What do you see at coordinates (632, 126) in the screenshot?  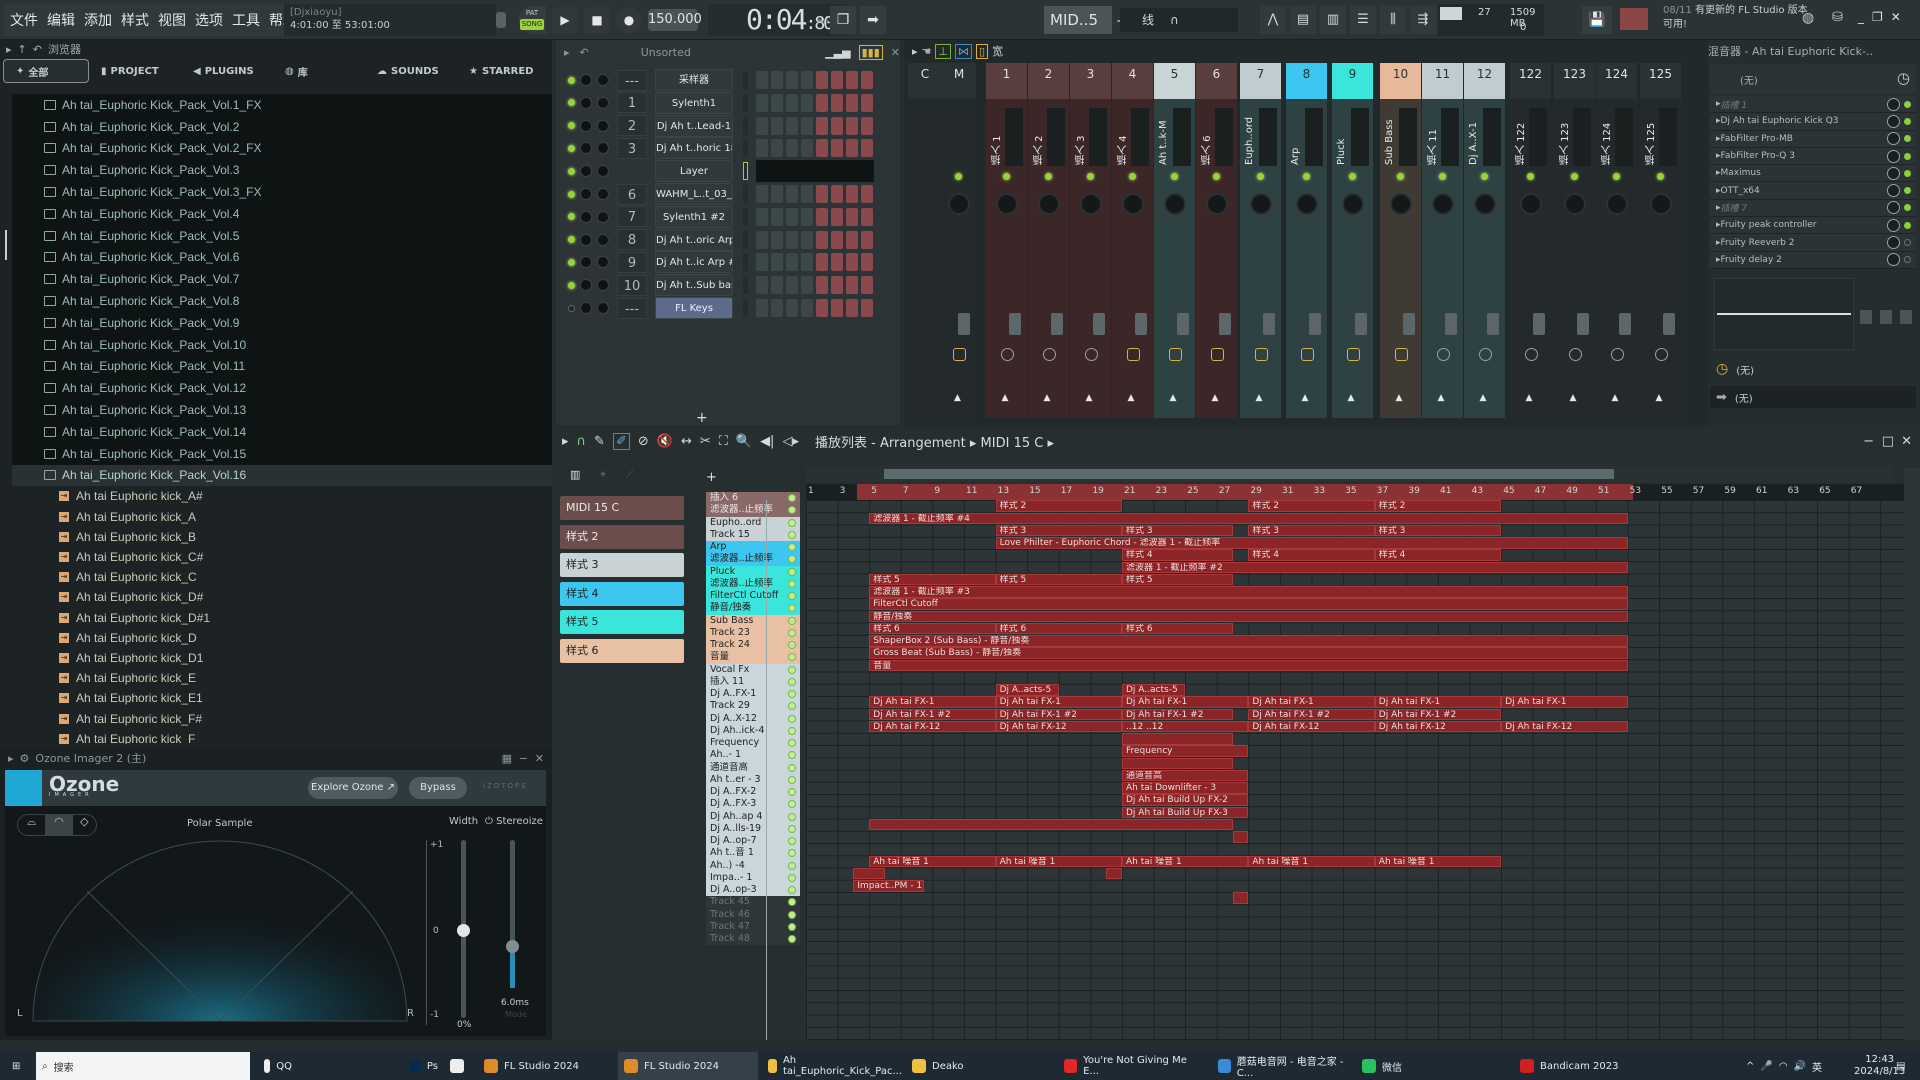 I see `mixer-track-number: 2` at bounding box center [632, 126].